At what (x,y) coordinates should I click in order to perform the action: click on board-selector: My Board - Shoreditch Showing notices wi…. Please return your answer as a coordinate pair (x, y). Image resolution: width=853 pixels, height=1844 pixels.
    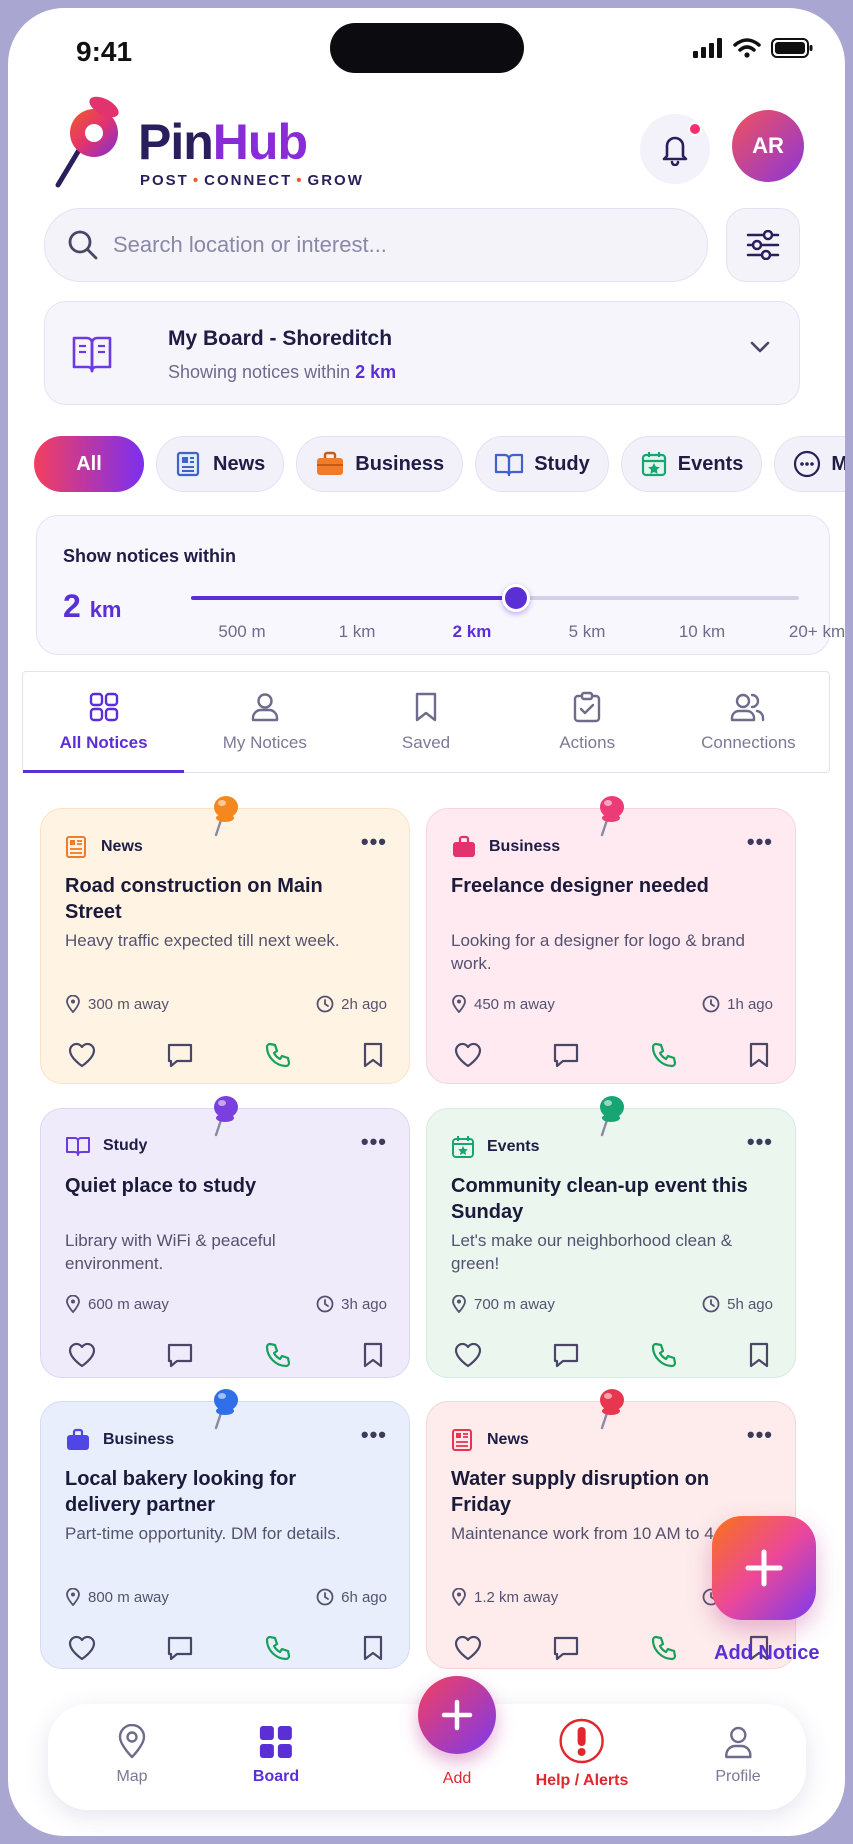
    Looking at the image, I should click on (422, 353).